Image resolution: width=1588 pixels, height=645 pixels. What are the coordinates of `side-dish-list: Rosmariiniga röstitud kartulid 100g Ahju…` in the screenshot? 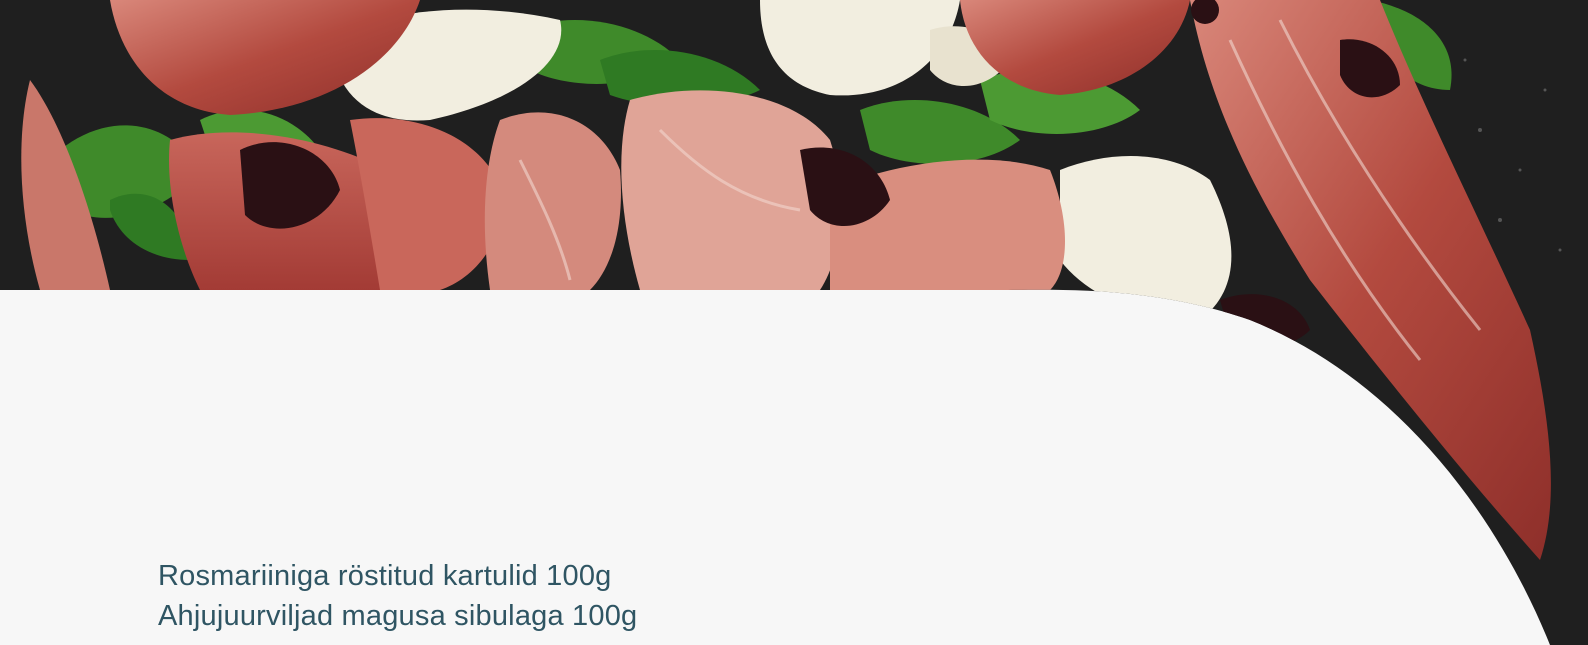 It's located at (397, 596).